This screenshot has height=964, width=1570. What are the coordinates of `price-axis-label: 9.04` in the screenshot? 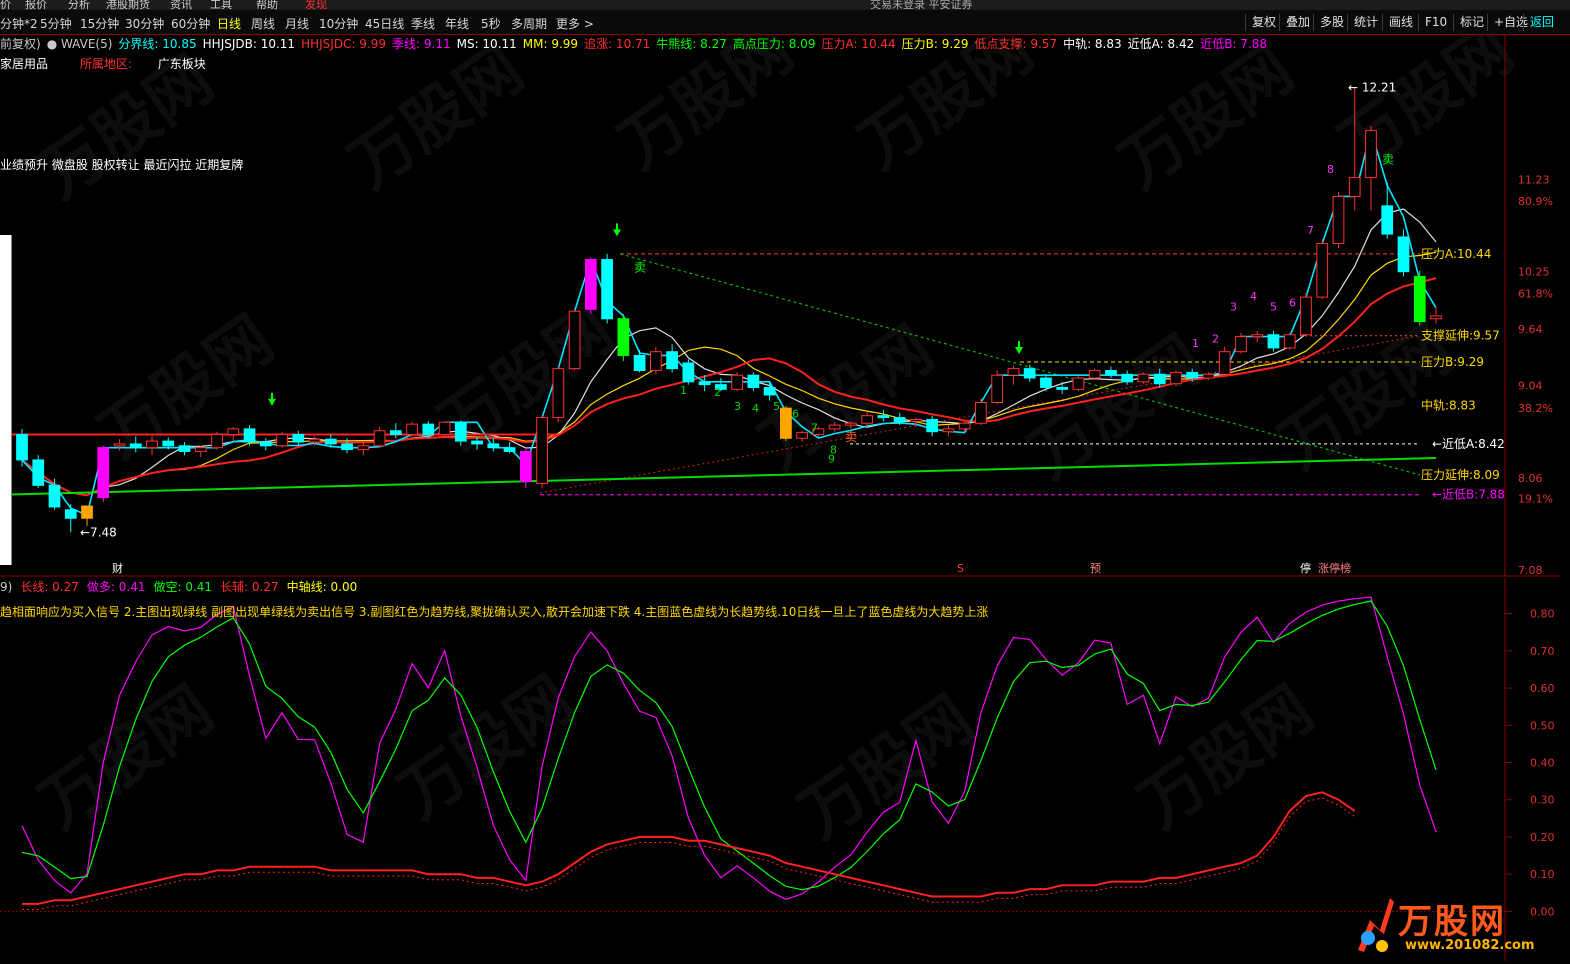 It's located at (1530, 386).